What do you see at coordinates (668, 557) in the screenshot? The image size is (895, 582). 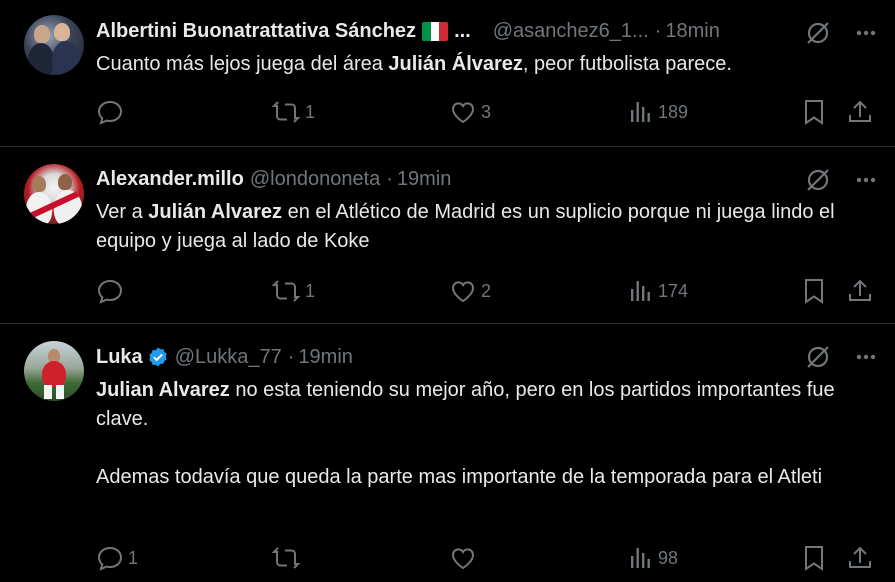 I see `views-count: 98` at bounding box center [668, 557].